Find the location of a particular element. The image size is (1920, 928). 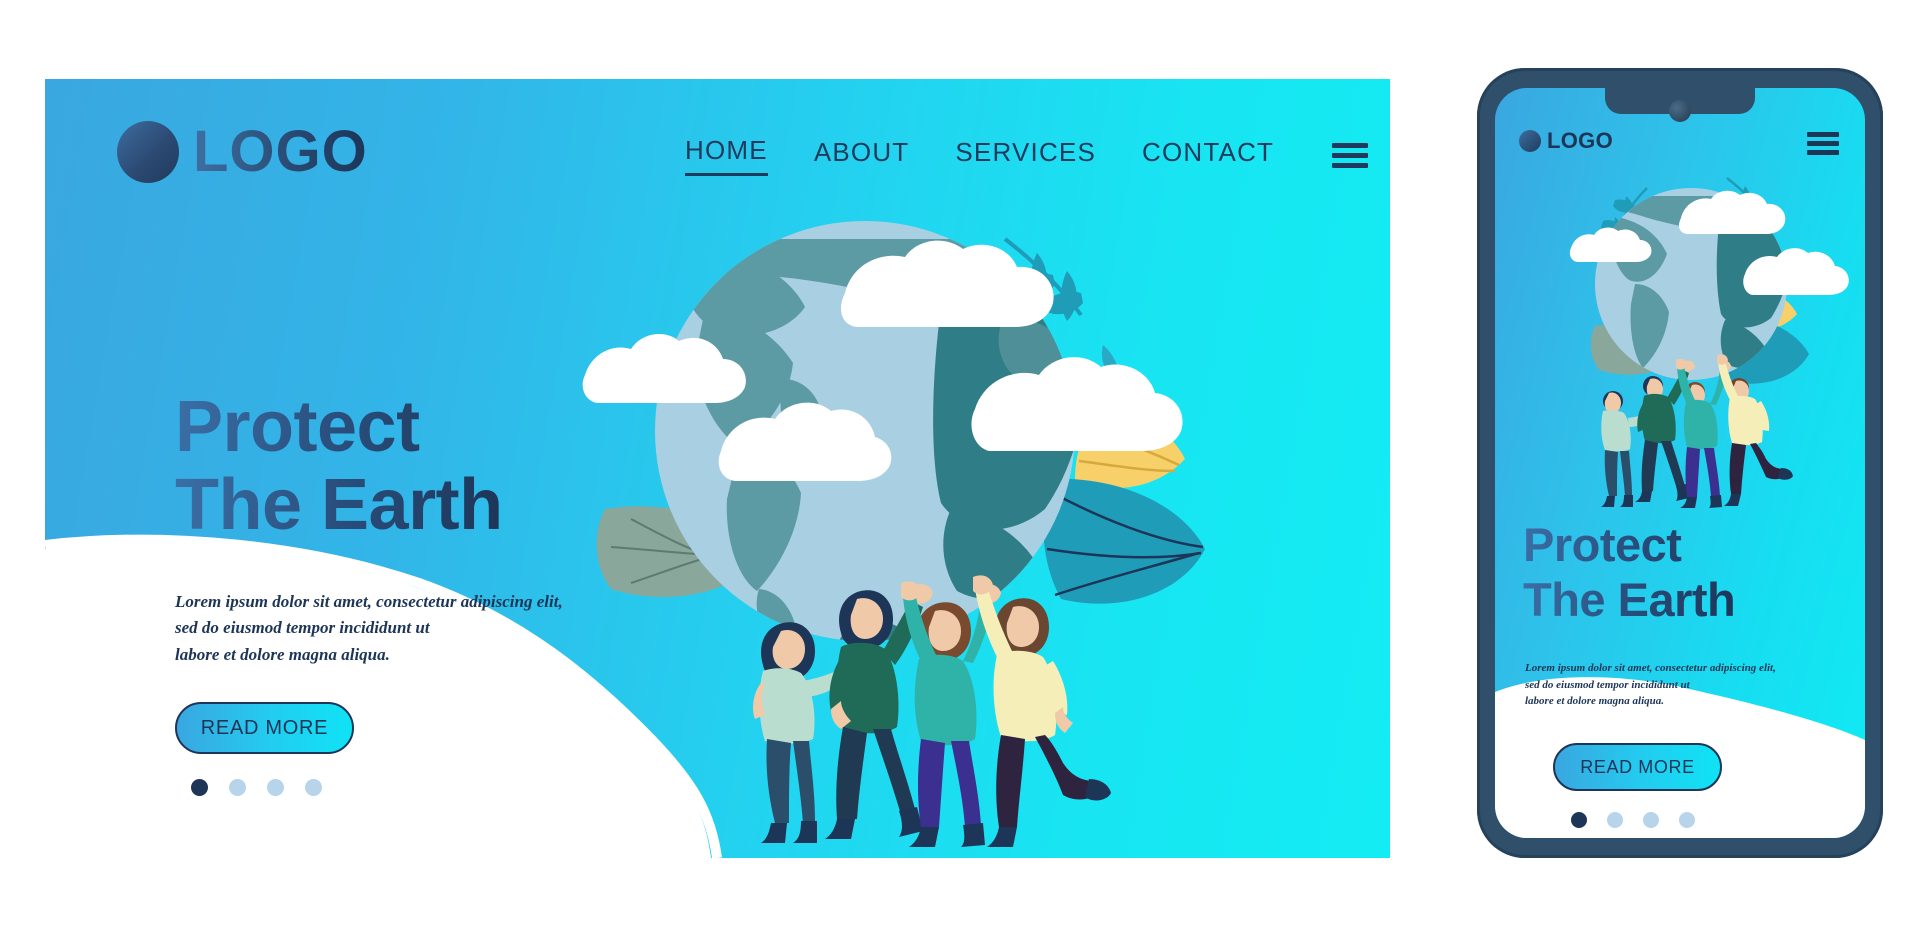

person-man-lifting-right is located at coordinates (1042, 711).